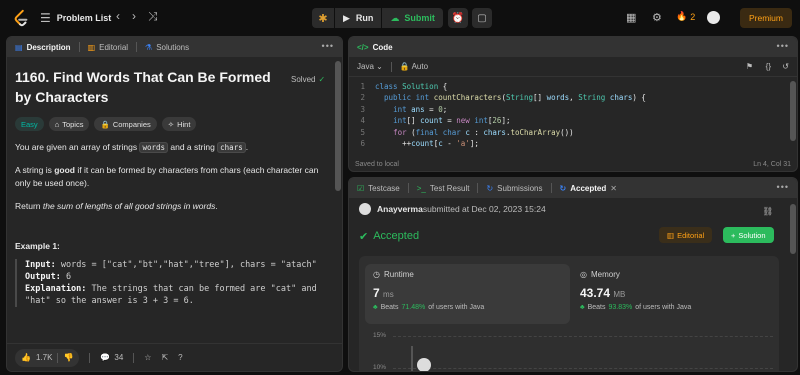  What do you see at coordinates (363, 47) in the screenshot?
I see `code-brackets-icon: </>` at bounding box center [363, 47].